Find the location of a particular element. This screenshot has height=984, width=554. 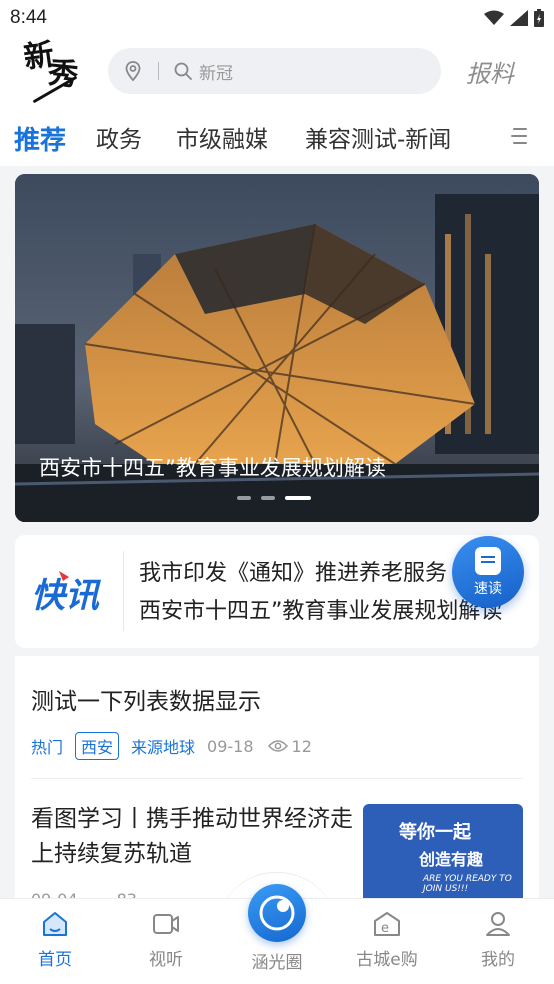

nav-label: 我的 is located at coordinates (498, 960).